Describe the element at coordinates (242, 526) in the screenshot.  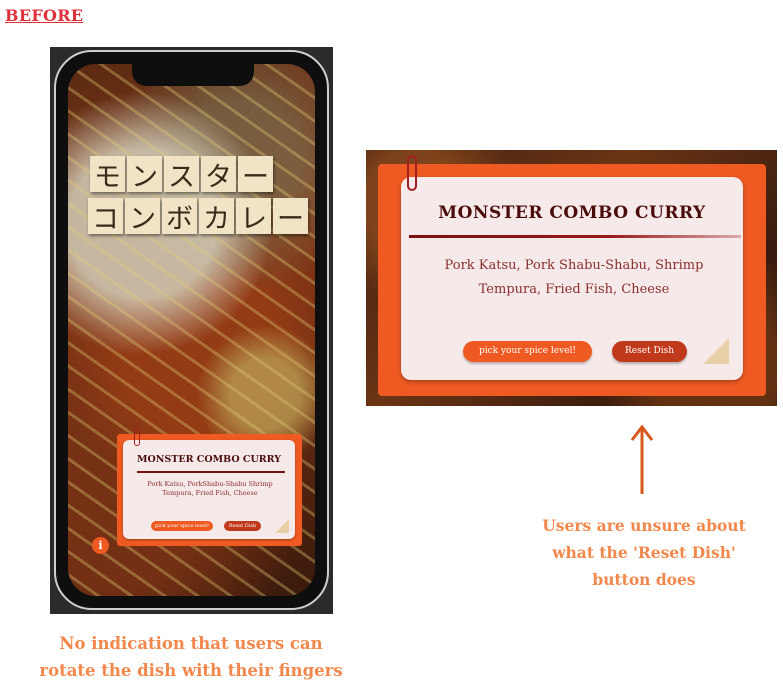
I see `reset-dish-button: Reset Dish` at that location.